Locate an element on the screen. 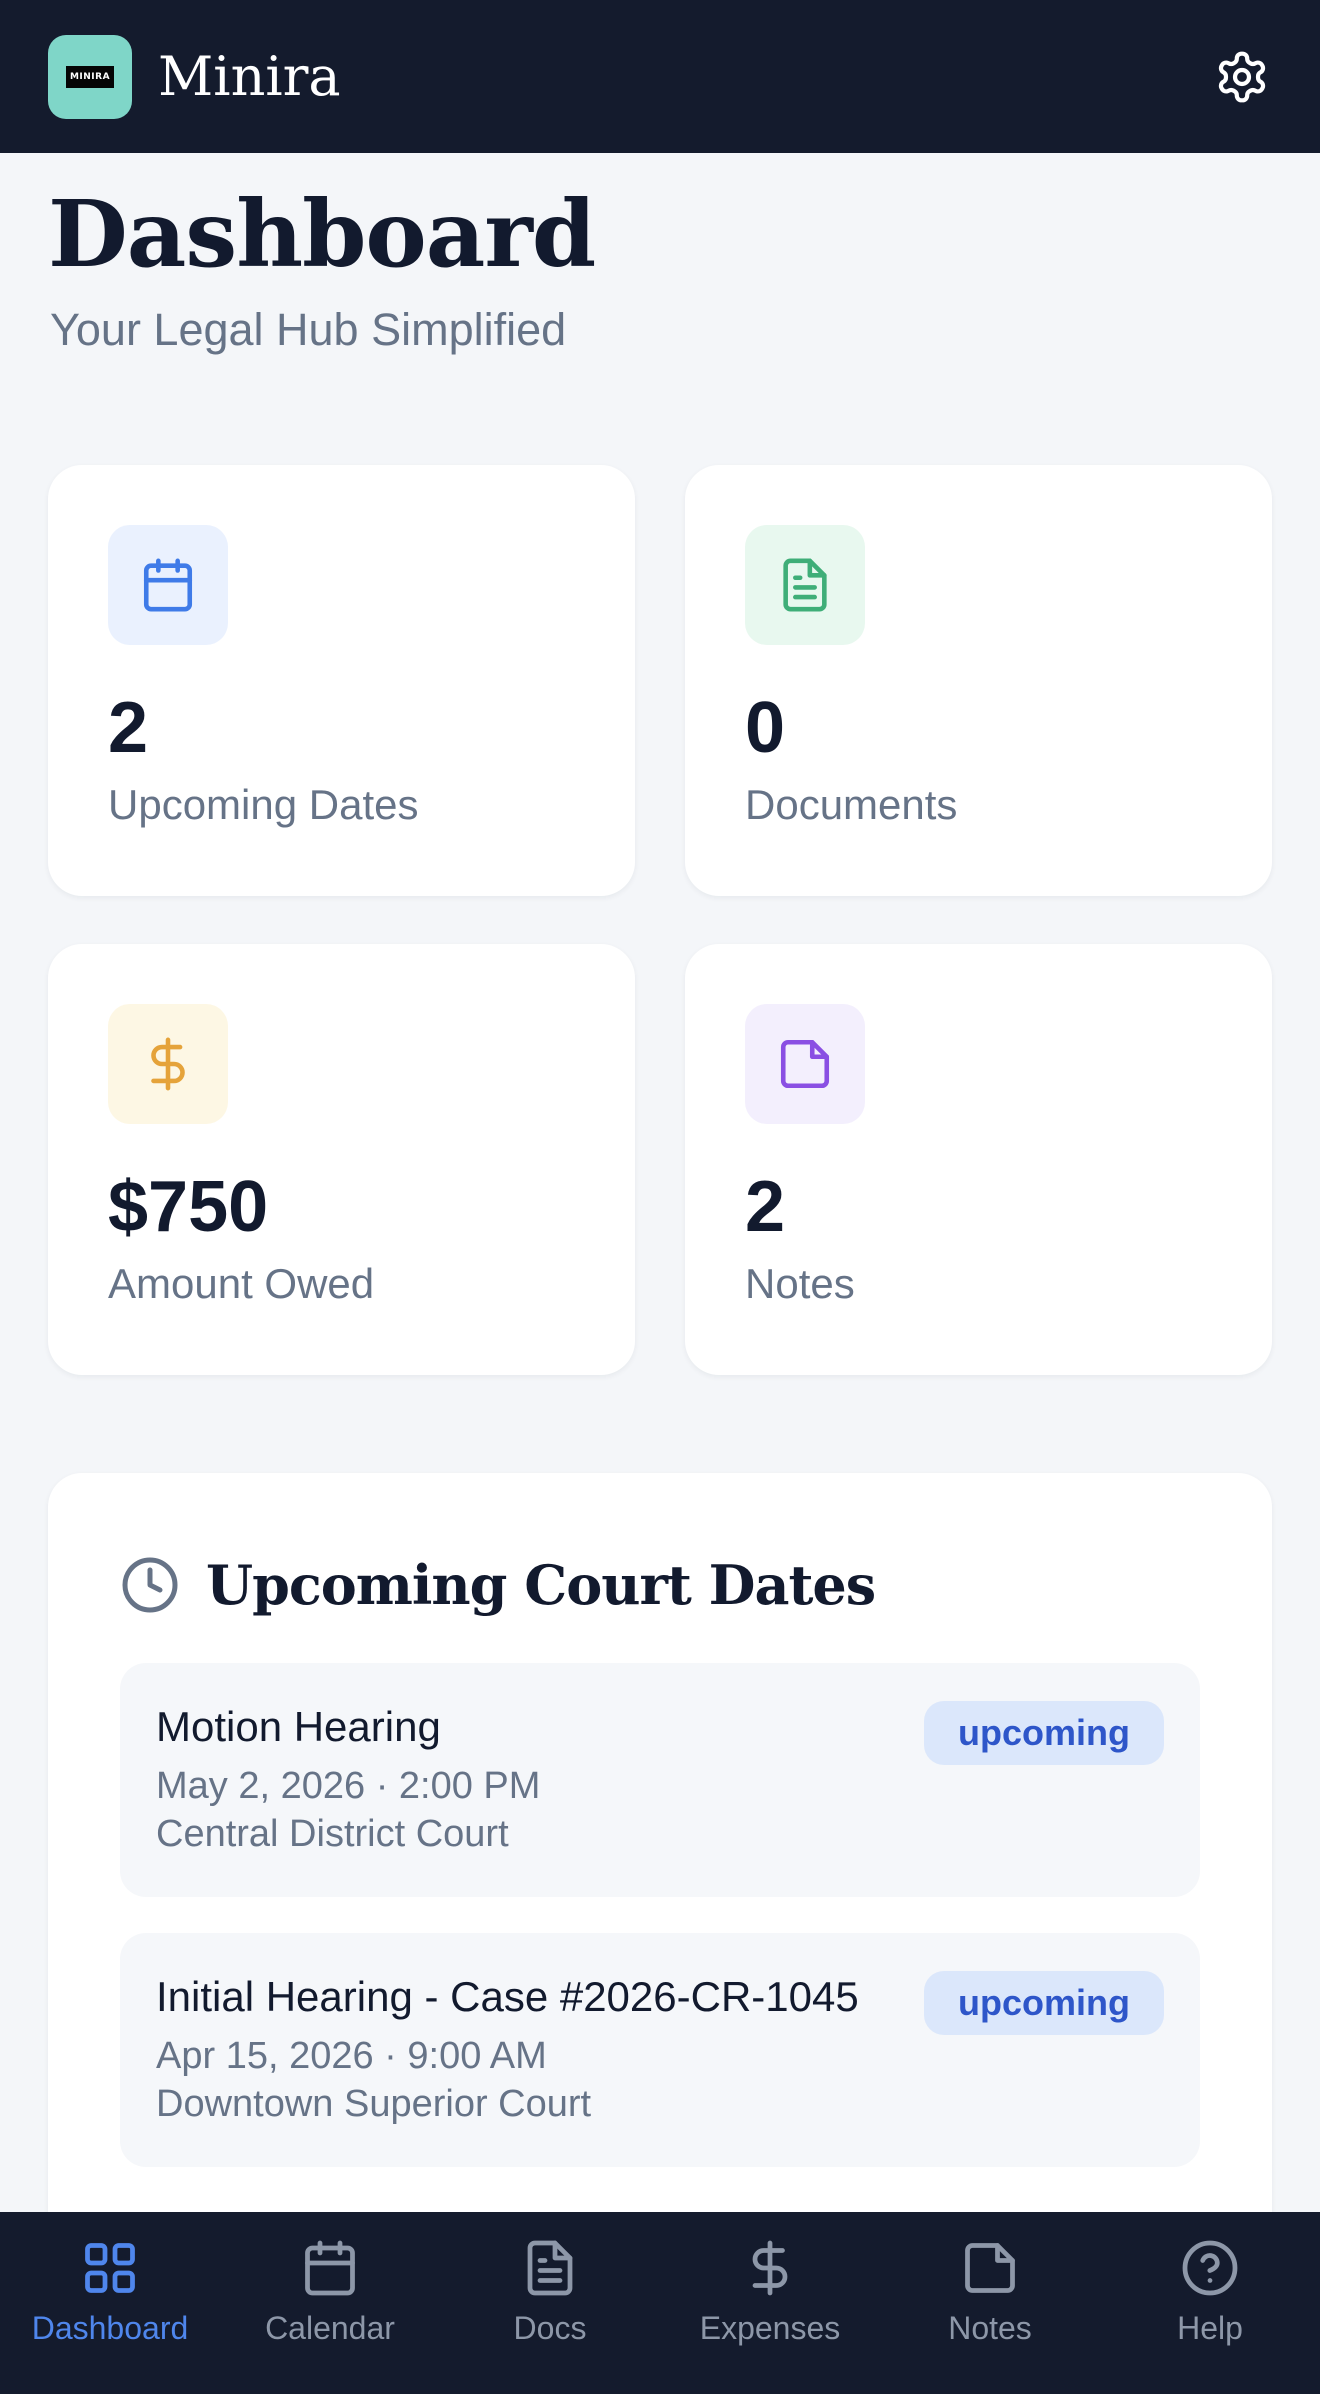 This screenshot has width=1320, height=2394. nav-item-help: Help is located at coordinates (1210, 2292).